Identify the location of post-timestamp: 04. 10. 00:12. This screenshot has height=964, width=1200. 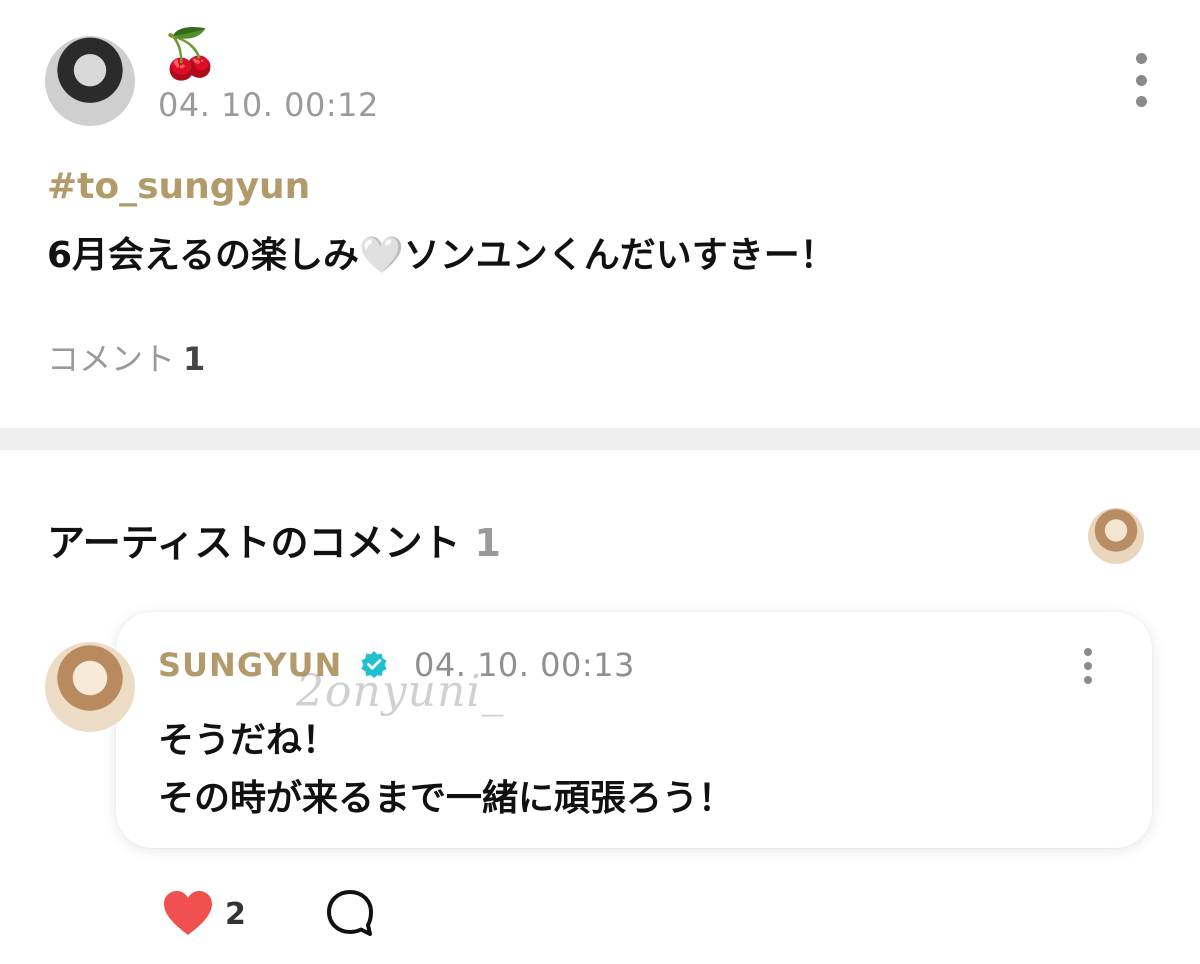
(268, 105).